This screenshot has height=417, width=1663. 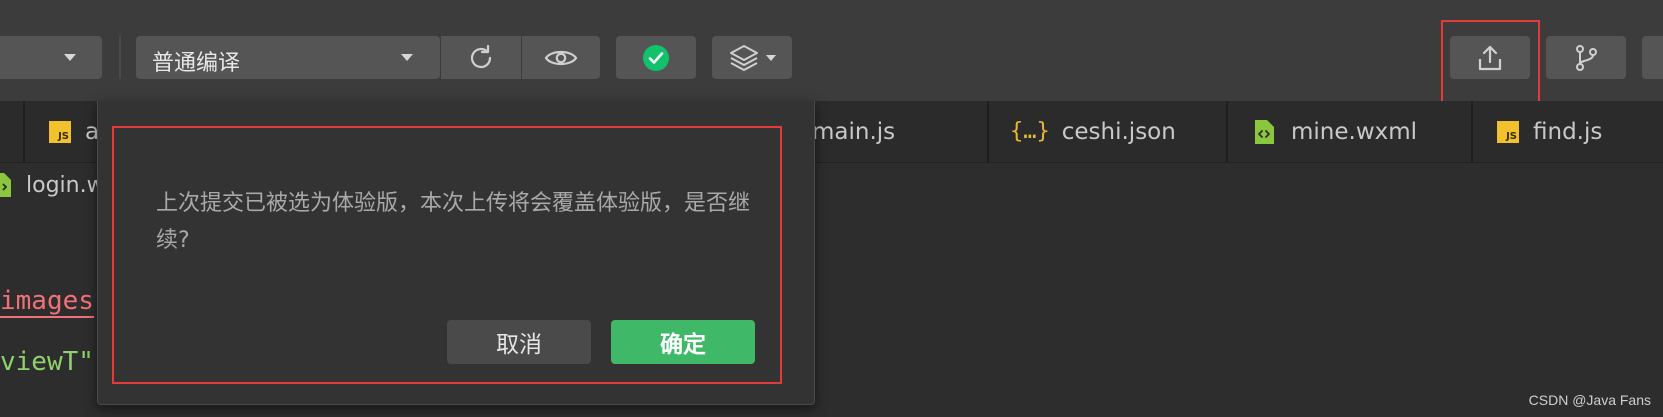 I want to click on layers-button, so click(x=752, y=57).